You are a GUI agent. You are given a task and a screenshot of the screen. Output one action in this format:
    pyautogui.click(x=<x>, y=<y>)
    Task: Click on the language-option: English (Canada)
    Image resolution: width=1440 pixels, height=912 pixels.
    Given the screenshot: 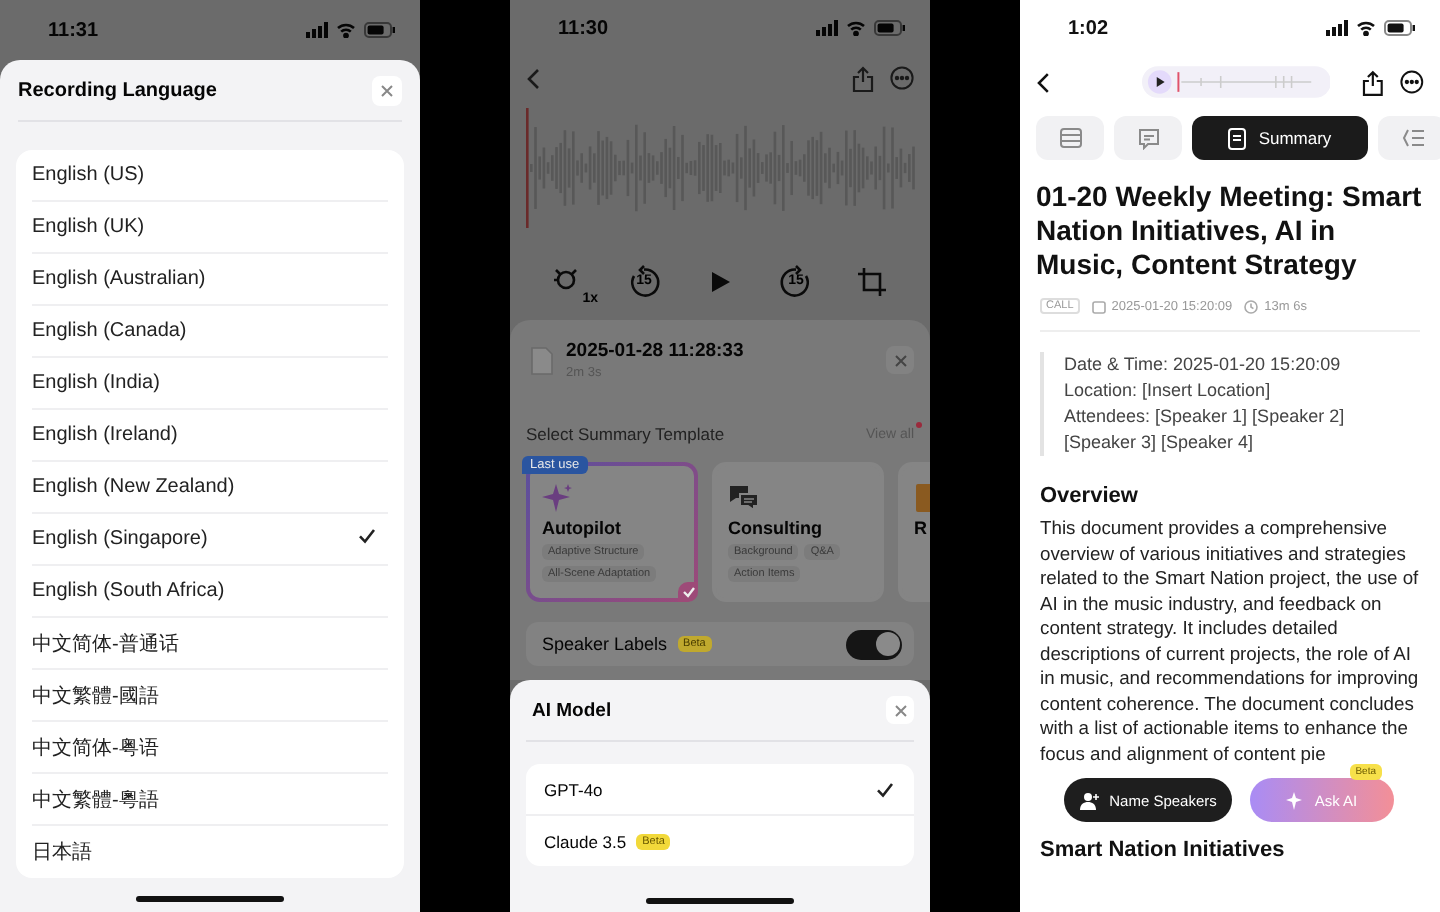 What is the action you would take?
    pyautogui.click(x=210, y=332)
    